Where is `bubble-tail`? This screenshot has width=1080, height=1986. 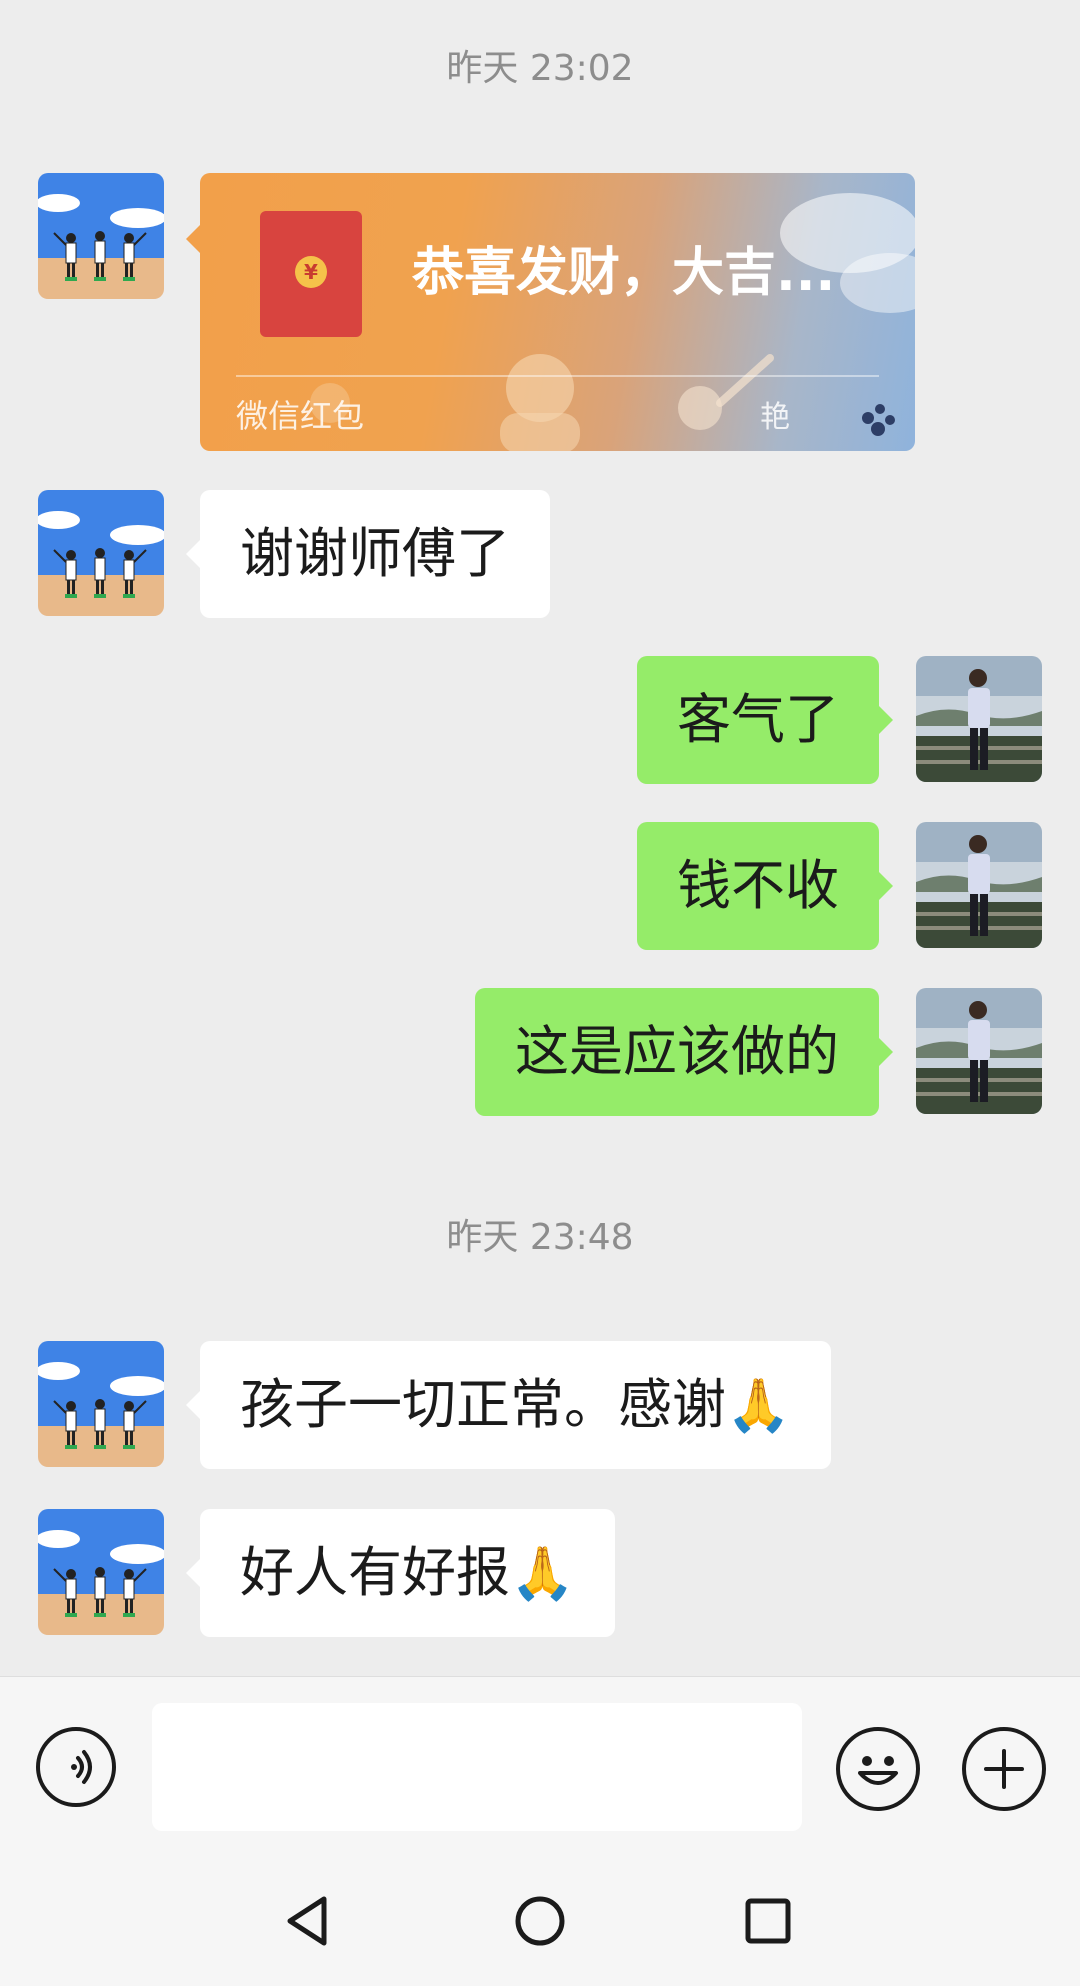 bubble-tail is located at coordinates (193, 239).